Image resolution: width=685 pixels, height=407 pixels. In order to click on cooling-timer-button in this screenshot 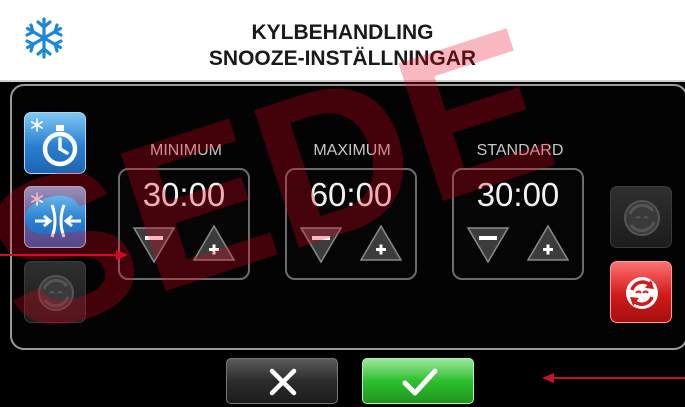, I will do `click(55, 143)`.